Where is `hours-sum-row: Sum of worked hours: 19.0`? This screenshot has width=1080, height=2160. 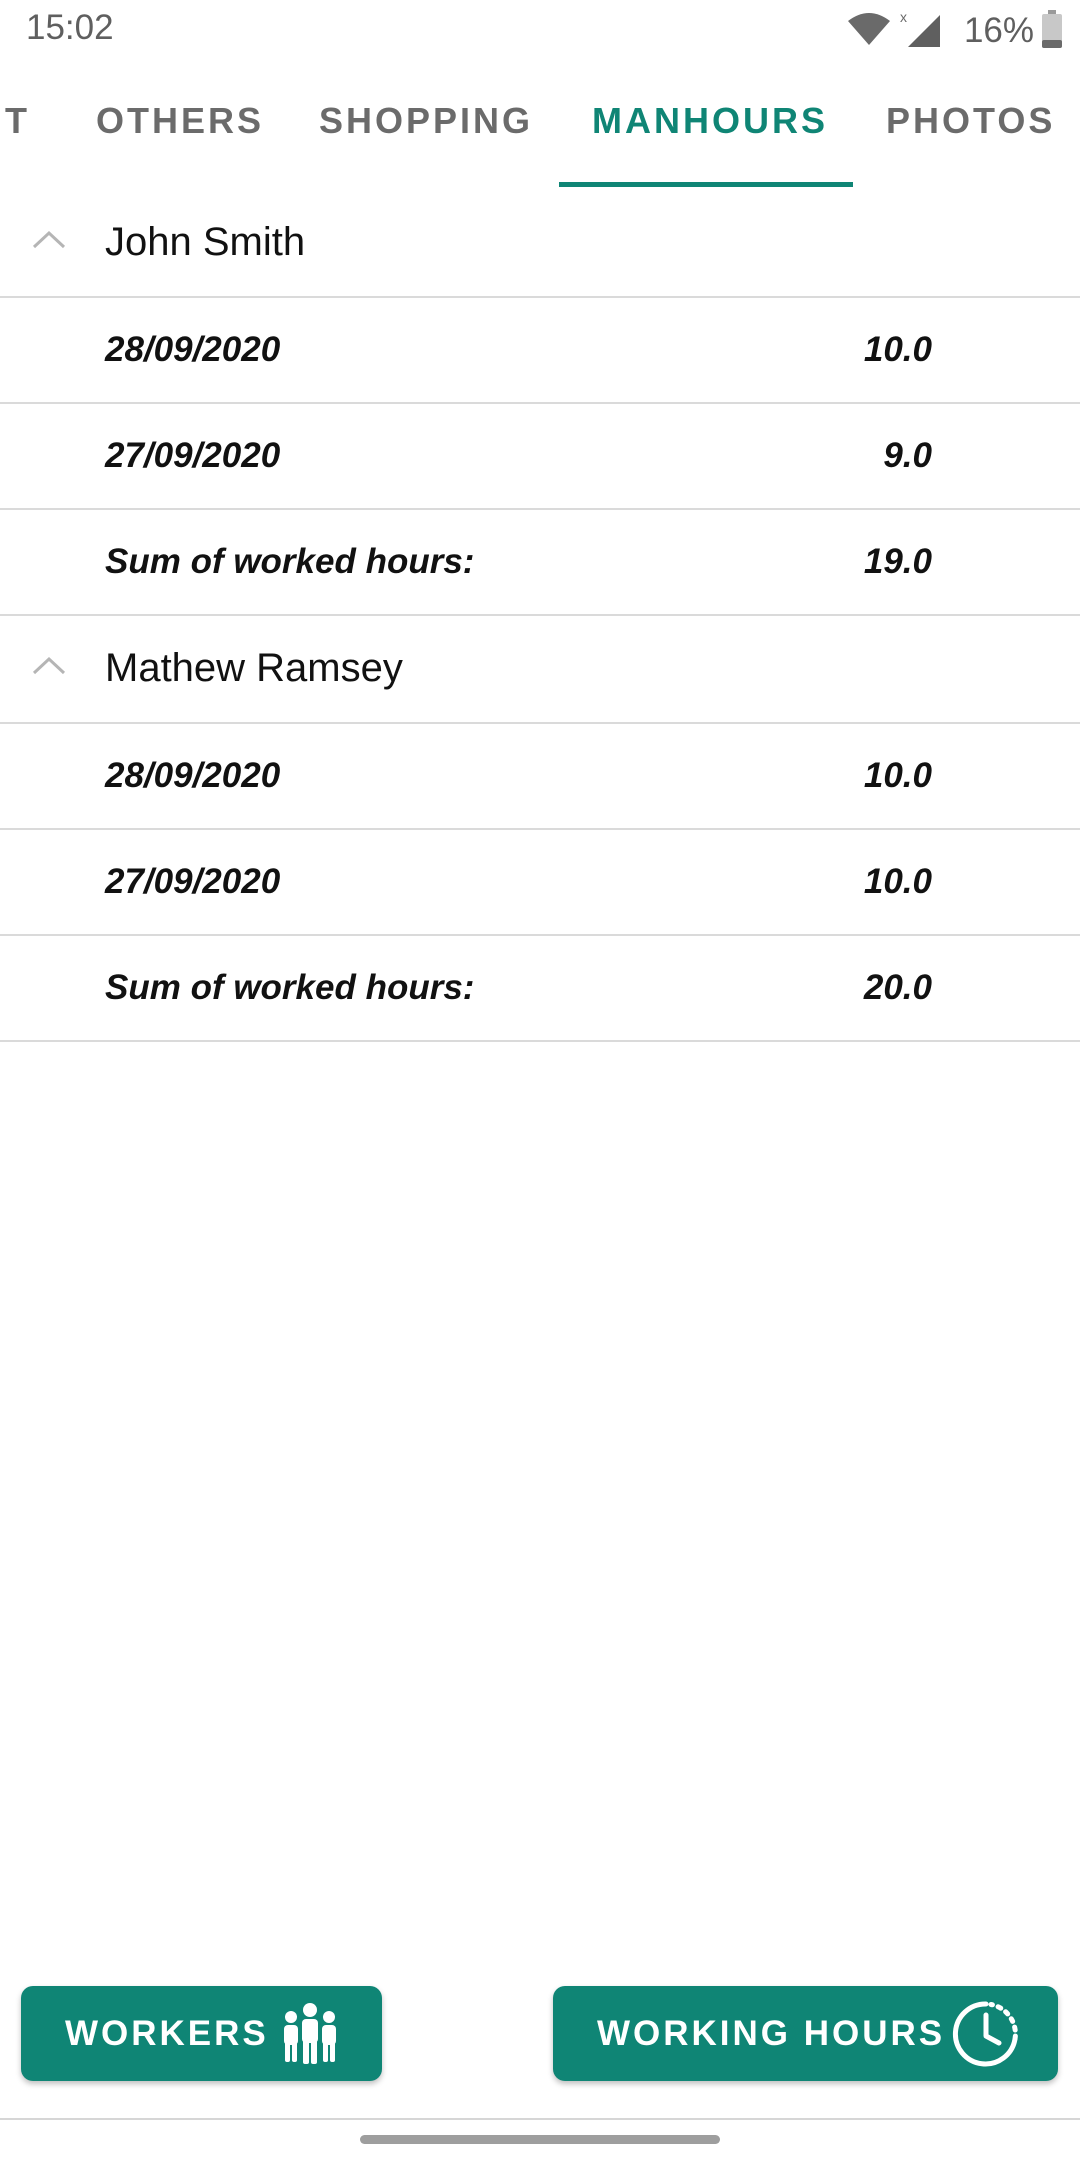 hours-sum-row: Sum of worked hours: 19.0 is located at coordinates (540, 563).